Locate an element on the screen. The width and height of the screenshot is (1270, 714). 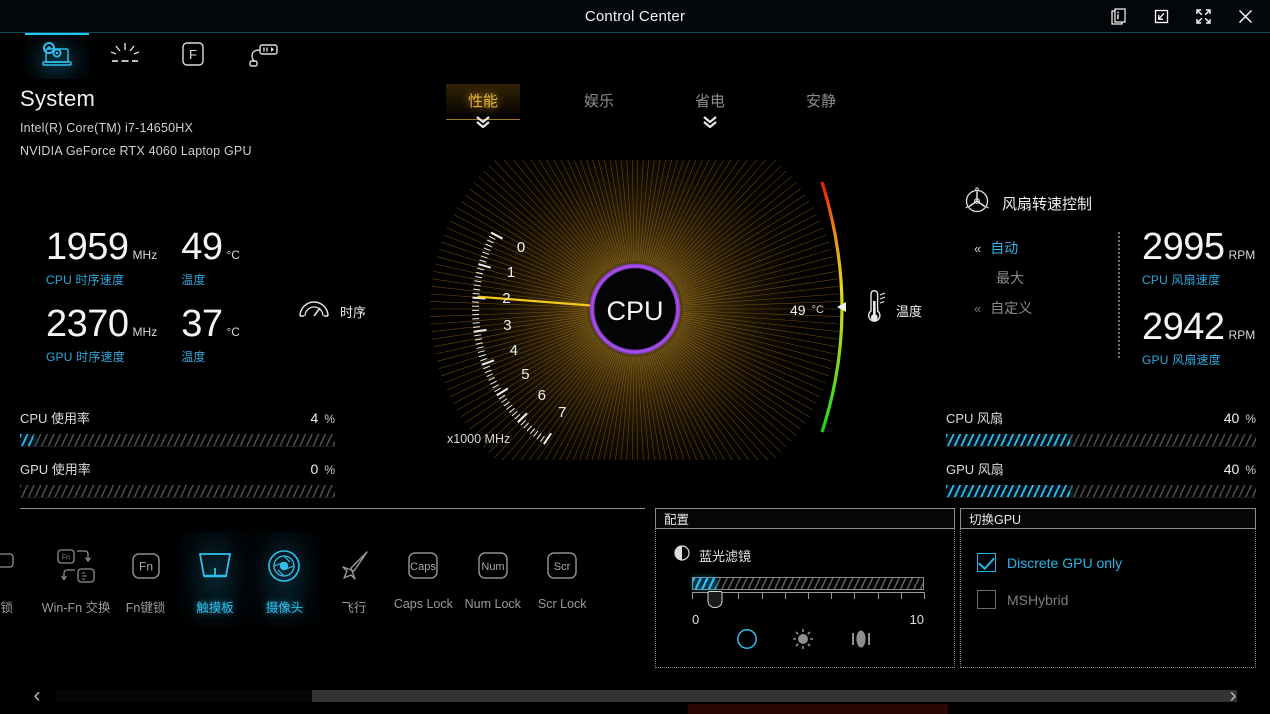
nav-item-system is located at coordinates (57, 56).